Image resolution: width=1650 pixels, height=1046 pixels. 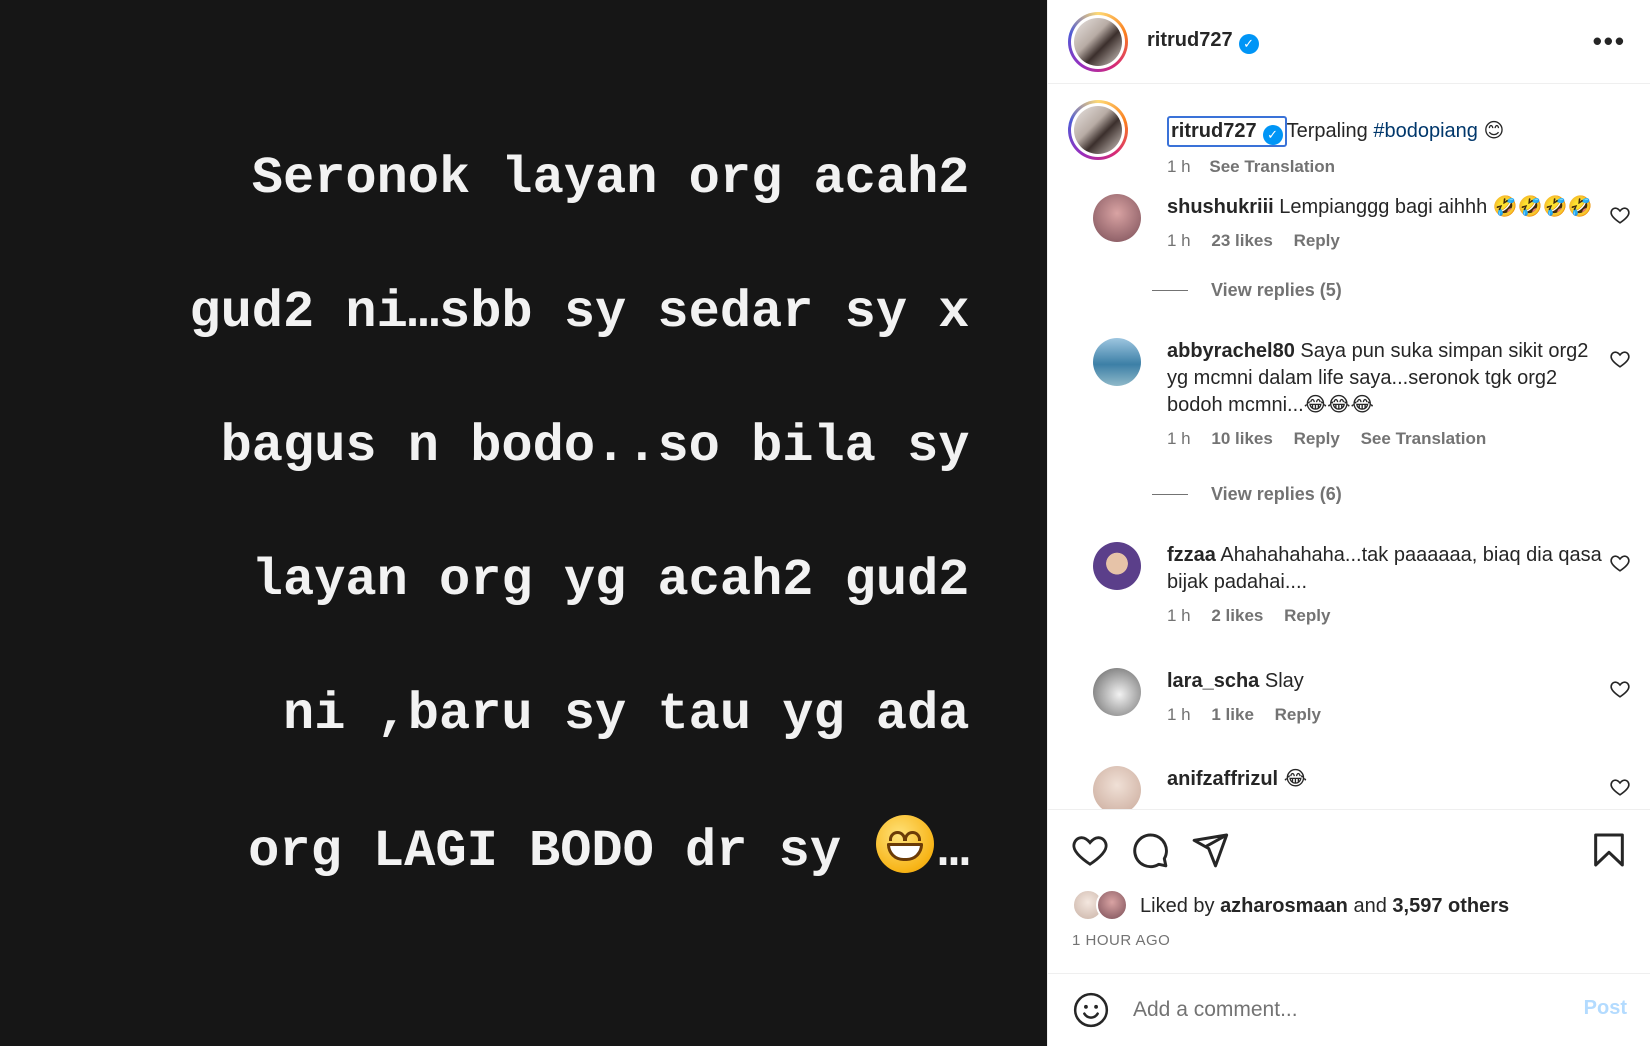 I want to click on commenter-username: anifzaffrizul, so click(x=1222, y=779).